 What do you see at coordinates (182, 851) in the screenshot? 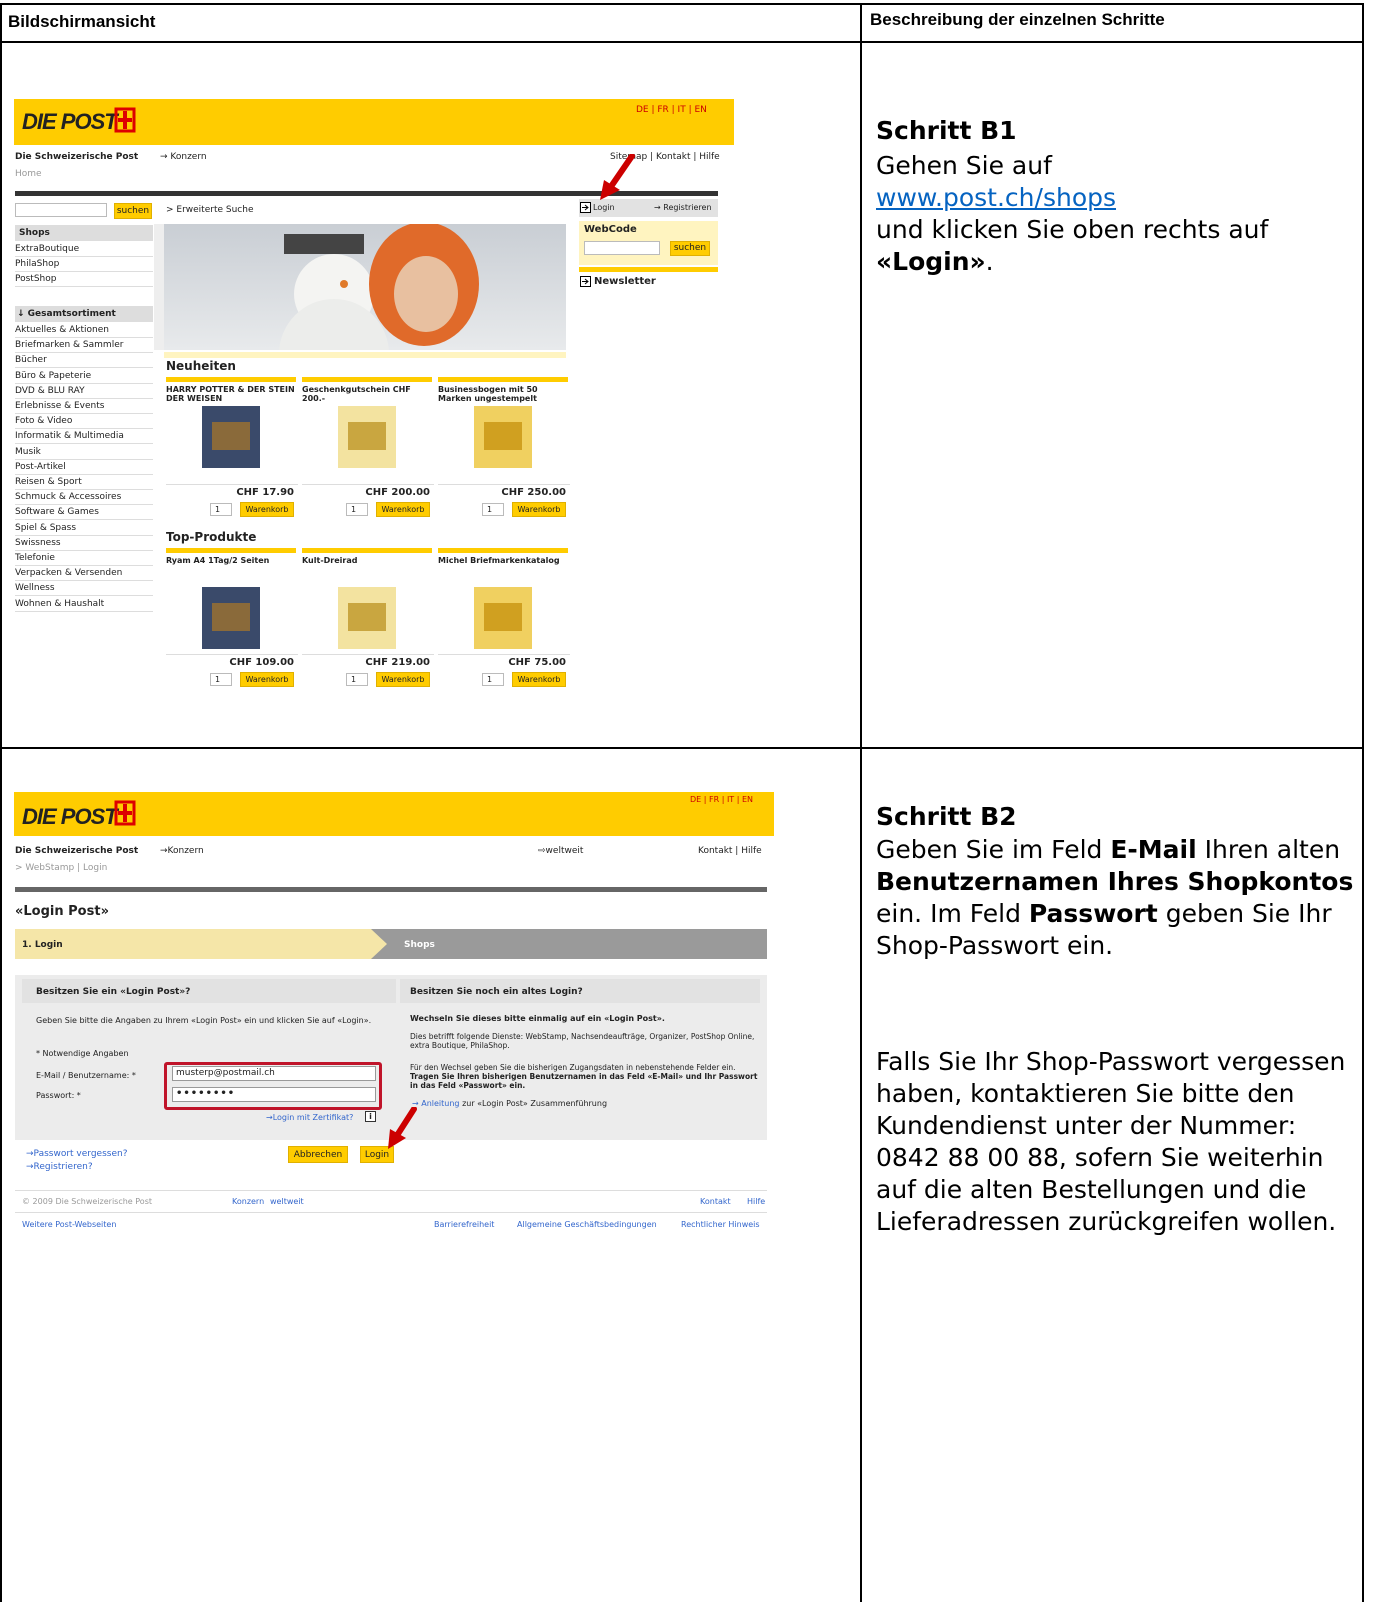
I see `konzern-link: →Konzern` at bounding box center [182, 851].